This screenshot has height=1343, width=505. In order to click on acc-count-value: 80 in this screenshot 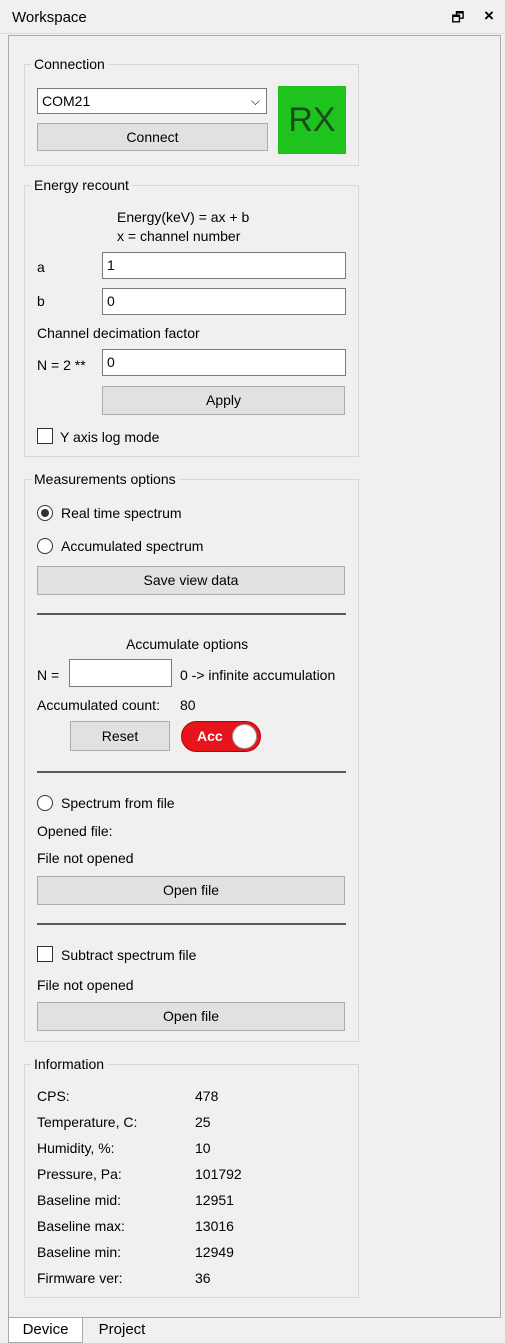, I will do `click(188, 705)`.